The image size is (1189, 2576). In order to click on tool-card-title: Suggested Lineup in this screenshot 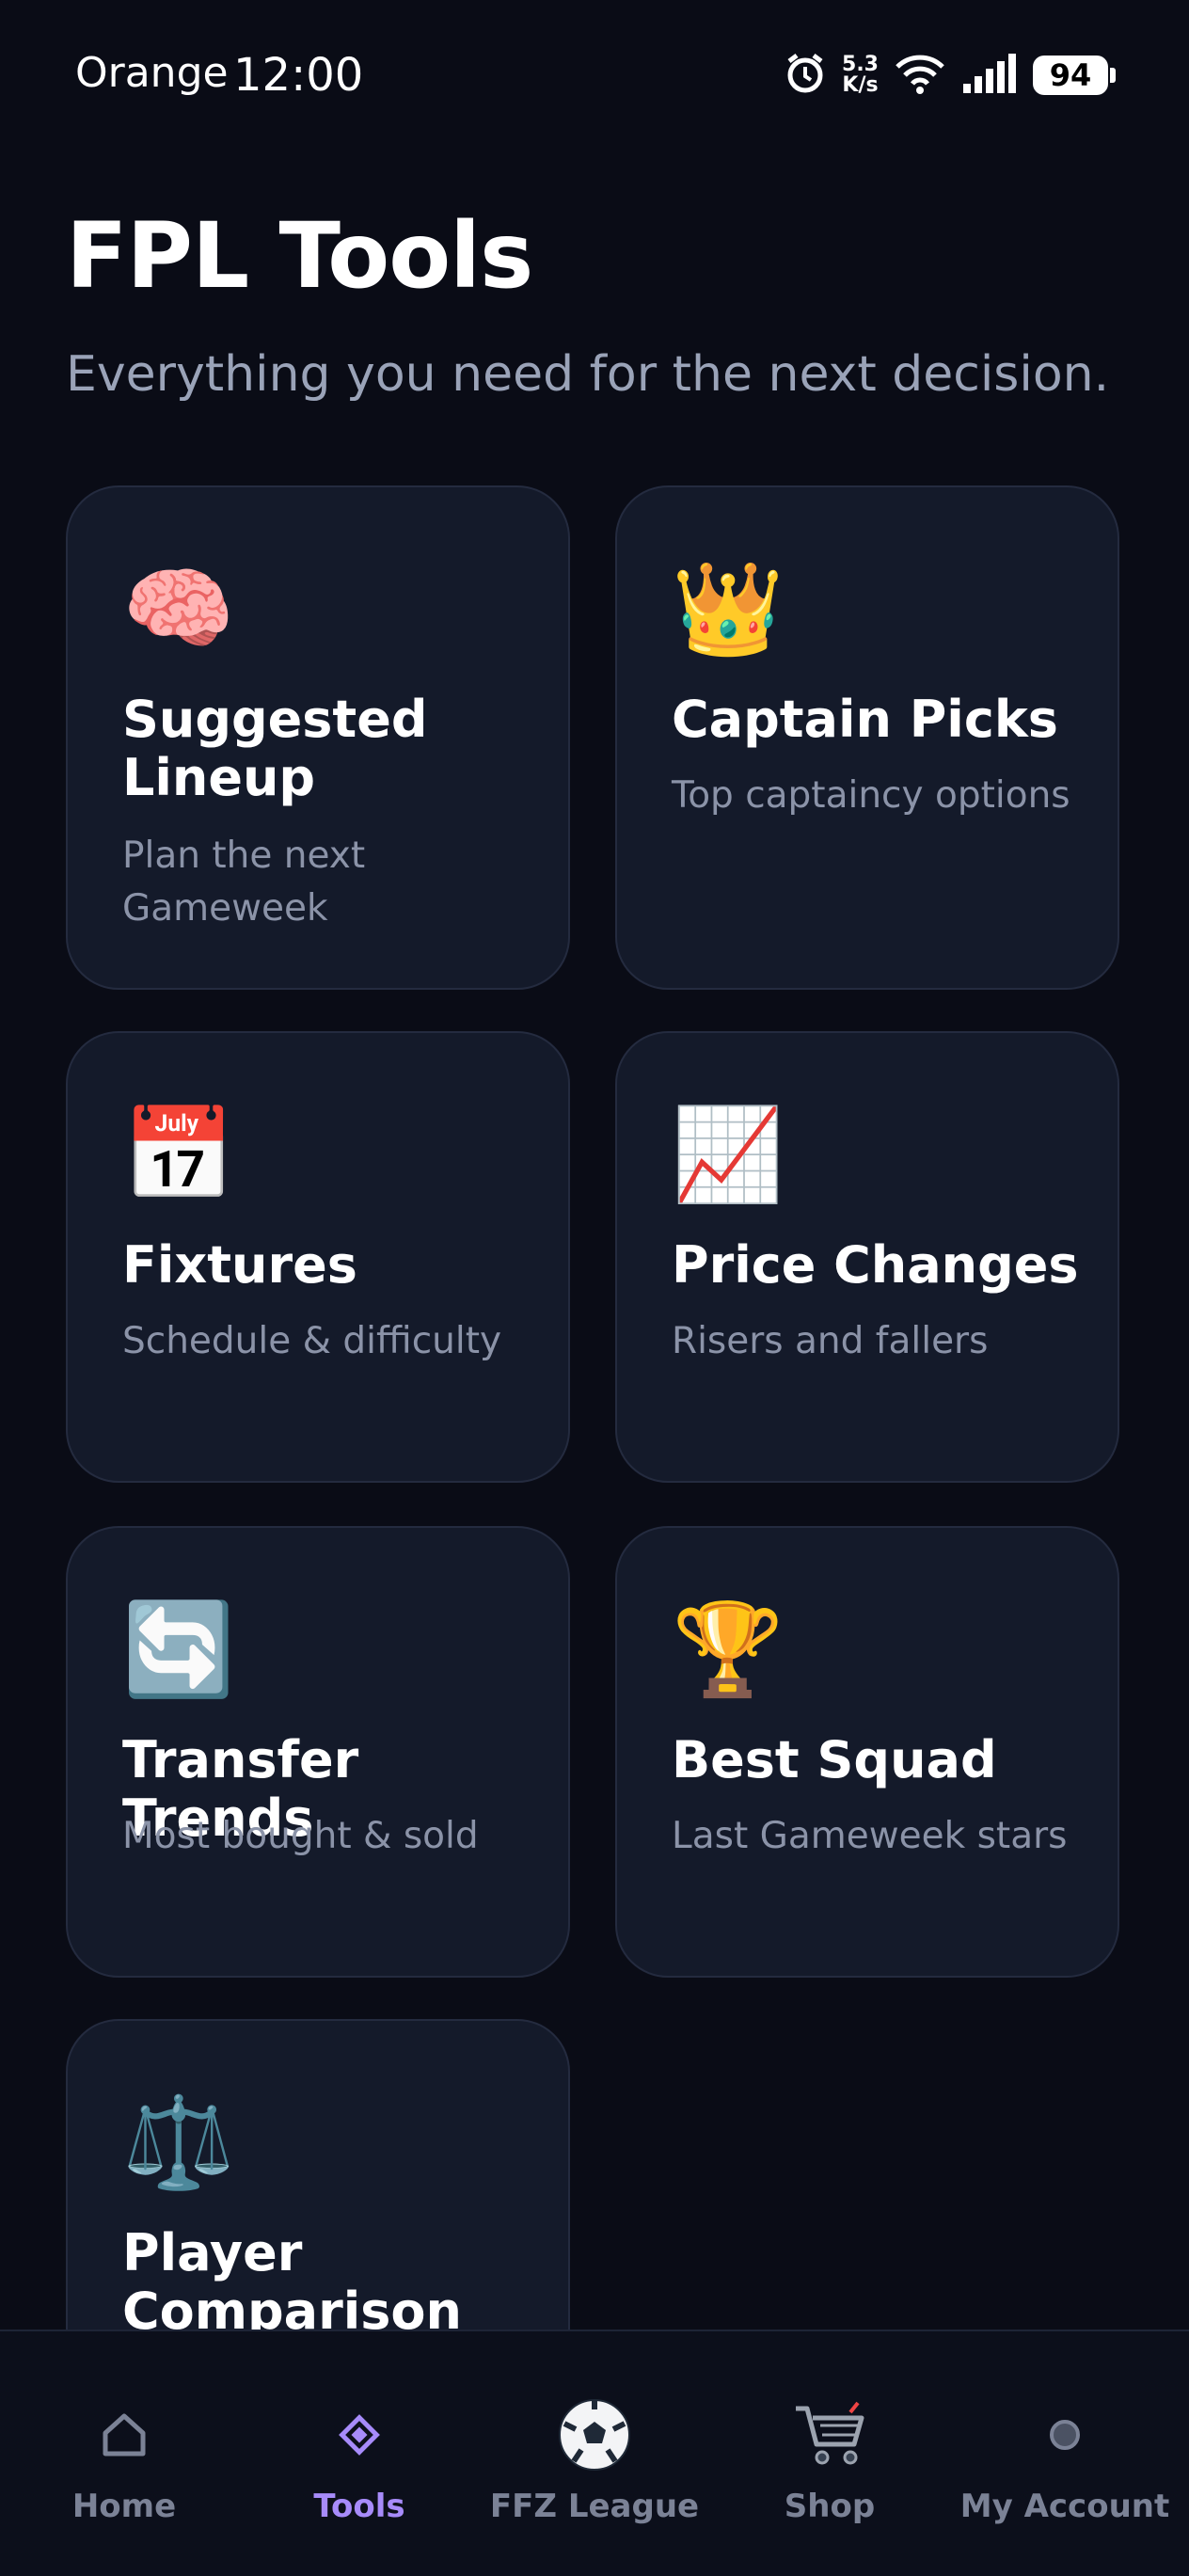, I will do `click(275, 748)`.